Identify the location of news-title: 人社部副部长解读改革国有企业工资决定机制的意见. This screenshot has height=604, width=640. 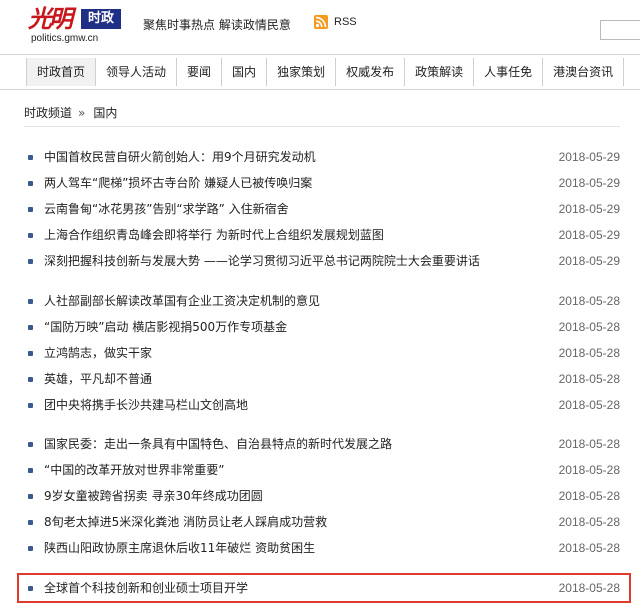
(182, 301).